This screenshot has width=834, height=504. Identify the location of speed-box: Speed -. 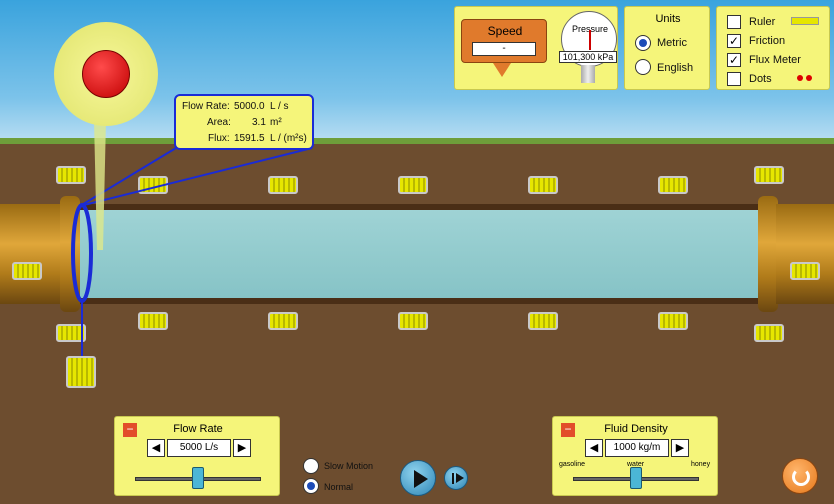
(504, 41).